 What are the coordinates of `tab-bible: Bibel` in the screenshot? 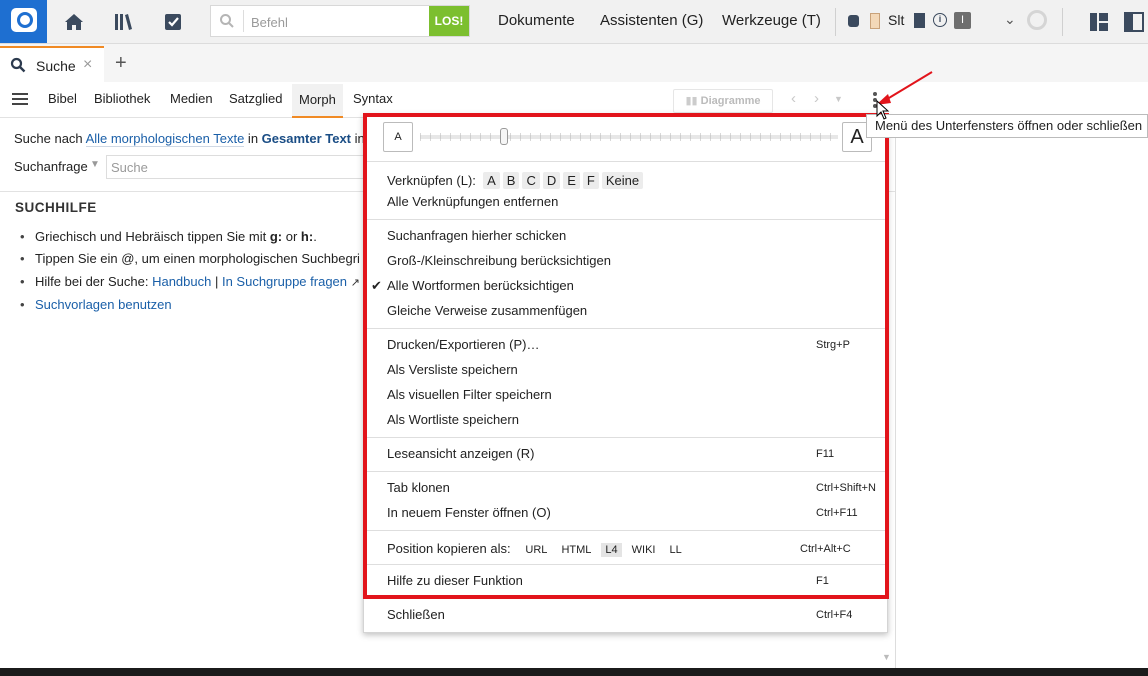 It's located at (62, 98).